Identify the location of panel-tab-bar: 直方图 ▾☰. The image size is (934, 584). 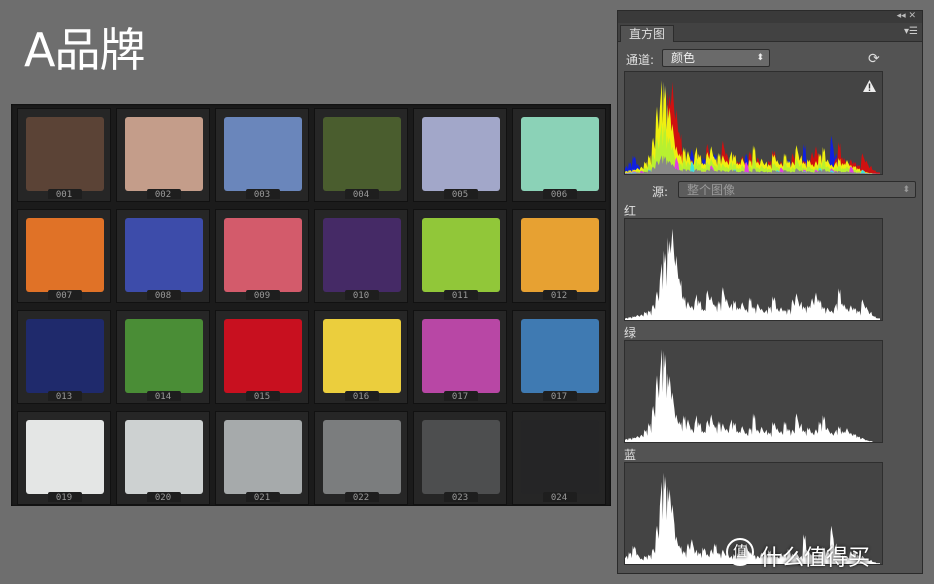
(770, 32).